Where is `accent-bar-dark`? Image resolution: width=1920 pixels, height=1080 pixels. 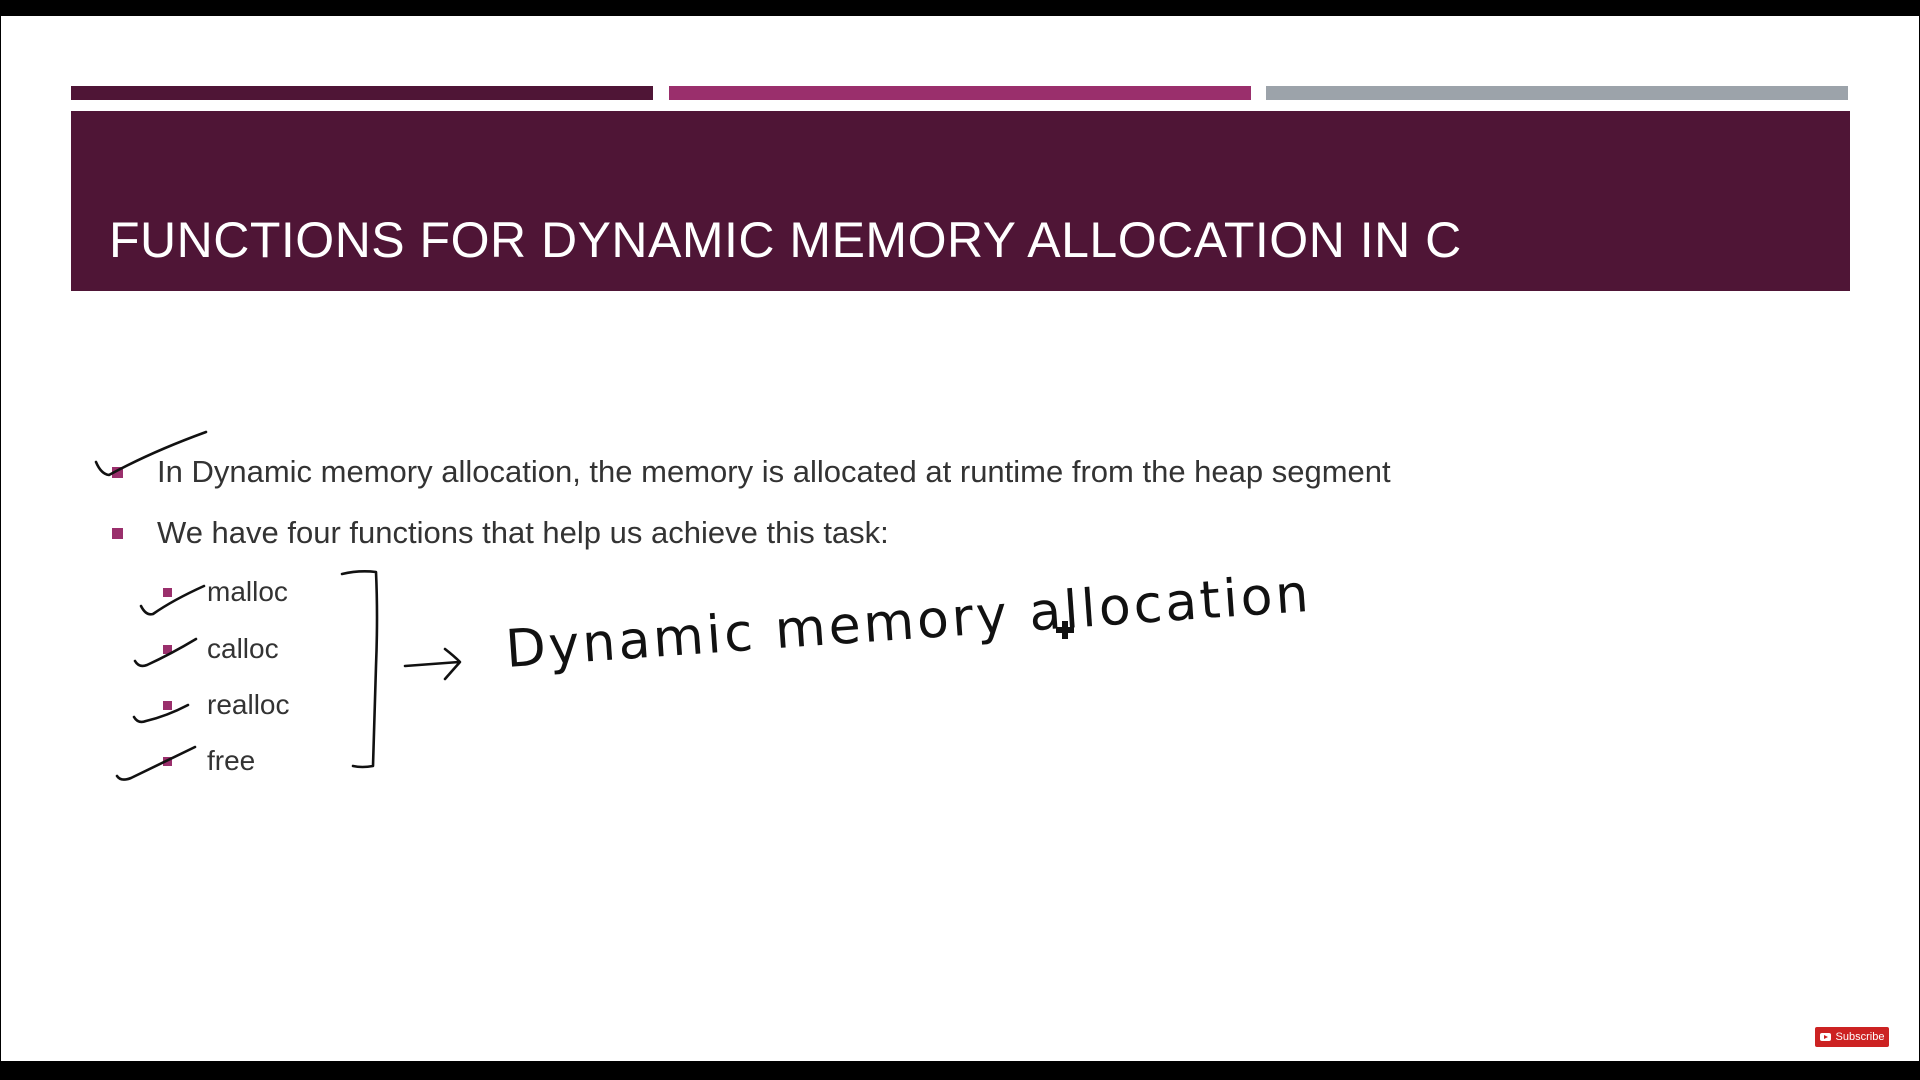 accent-bar-dark is located at coordinates (362, 93).